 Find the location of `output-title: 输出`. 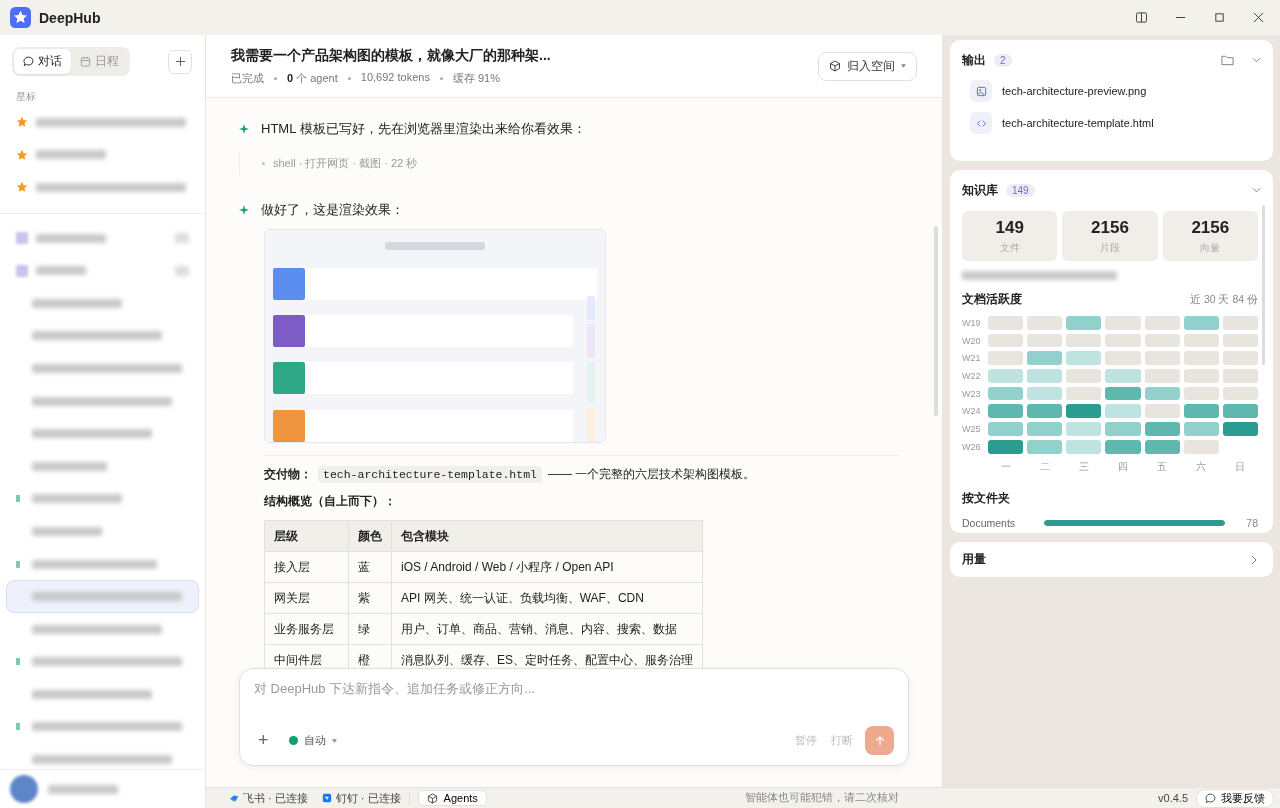

output-title: 输出 is located at coordinates (974, 60).